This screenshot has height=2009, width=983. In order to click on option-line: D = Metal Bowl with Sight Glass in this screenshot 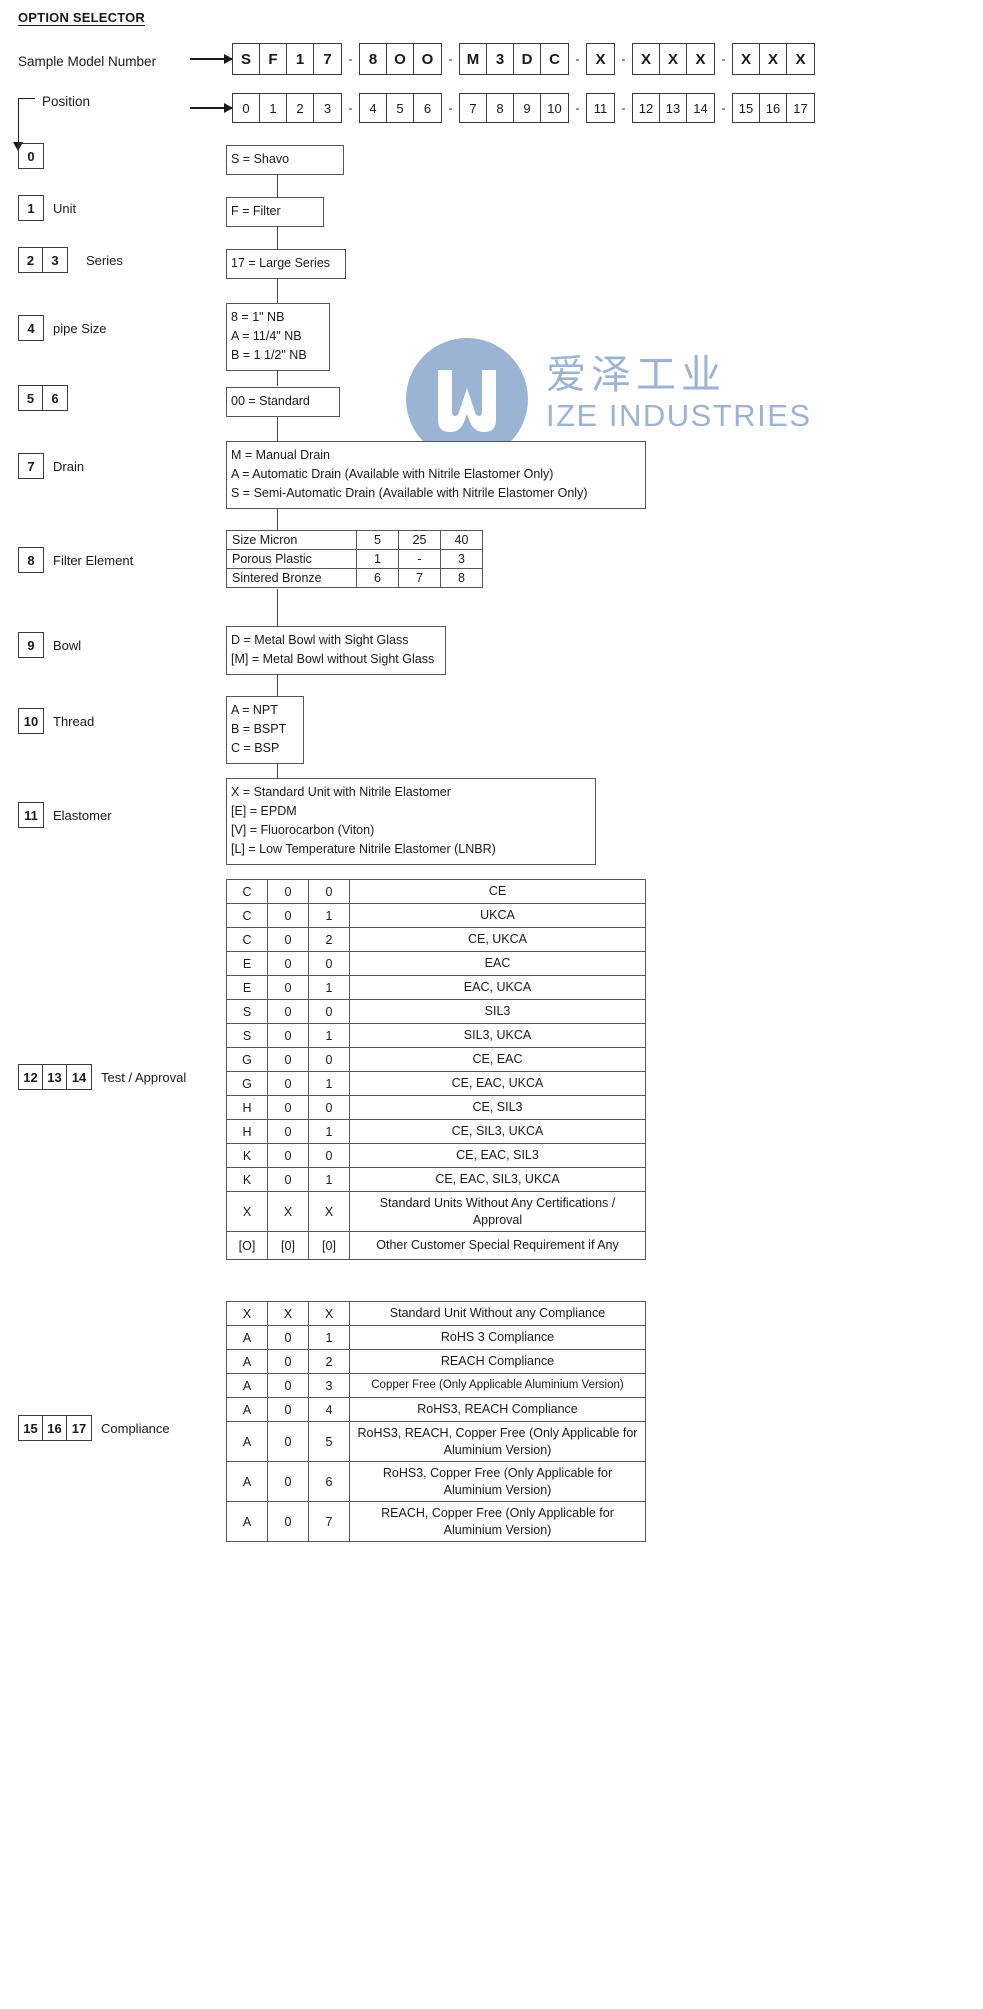, I will do `click(320, 640)`.